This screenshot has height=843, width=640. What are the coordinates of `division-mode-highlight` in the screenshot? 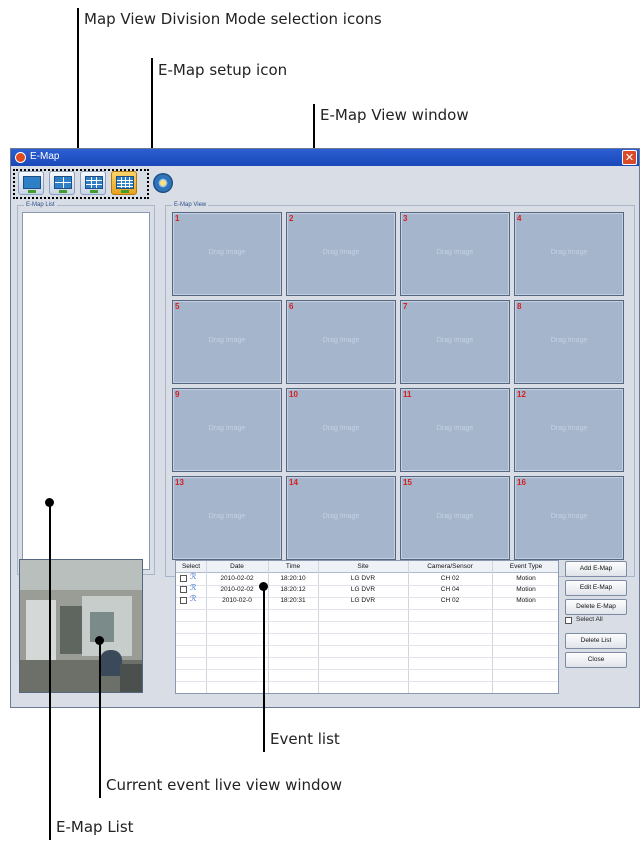 It's located at (81, 184).